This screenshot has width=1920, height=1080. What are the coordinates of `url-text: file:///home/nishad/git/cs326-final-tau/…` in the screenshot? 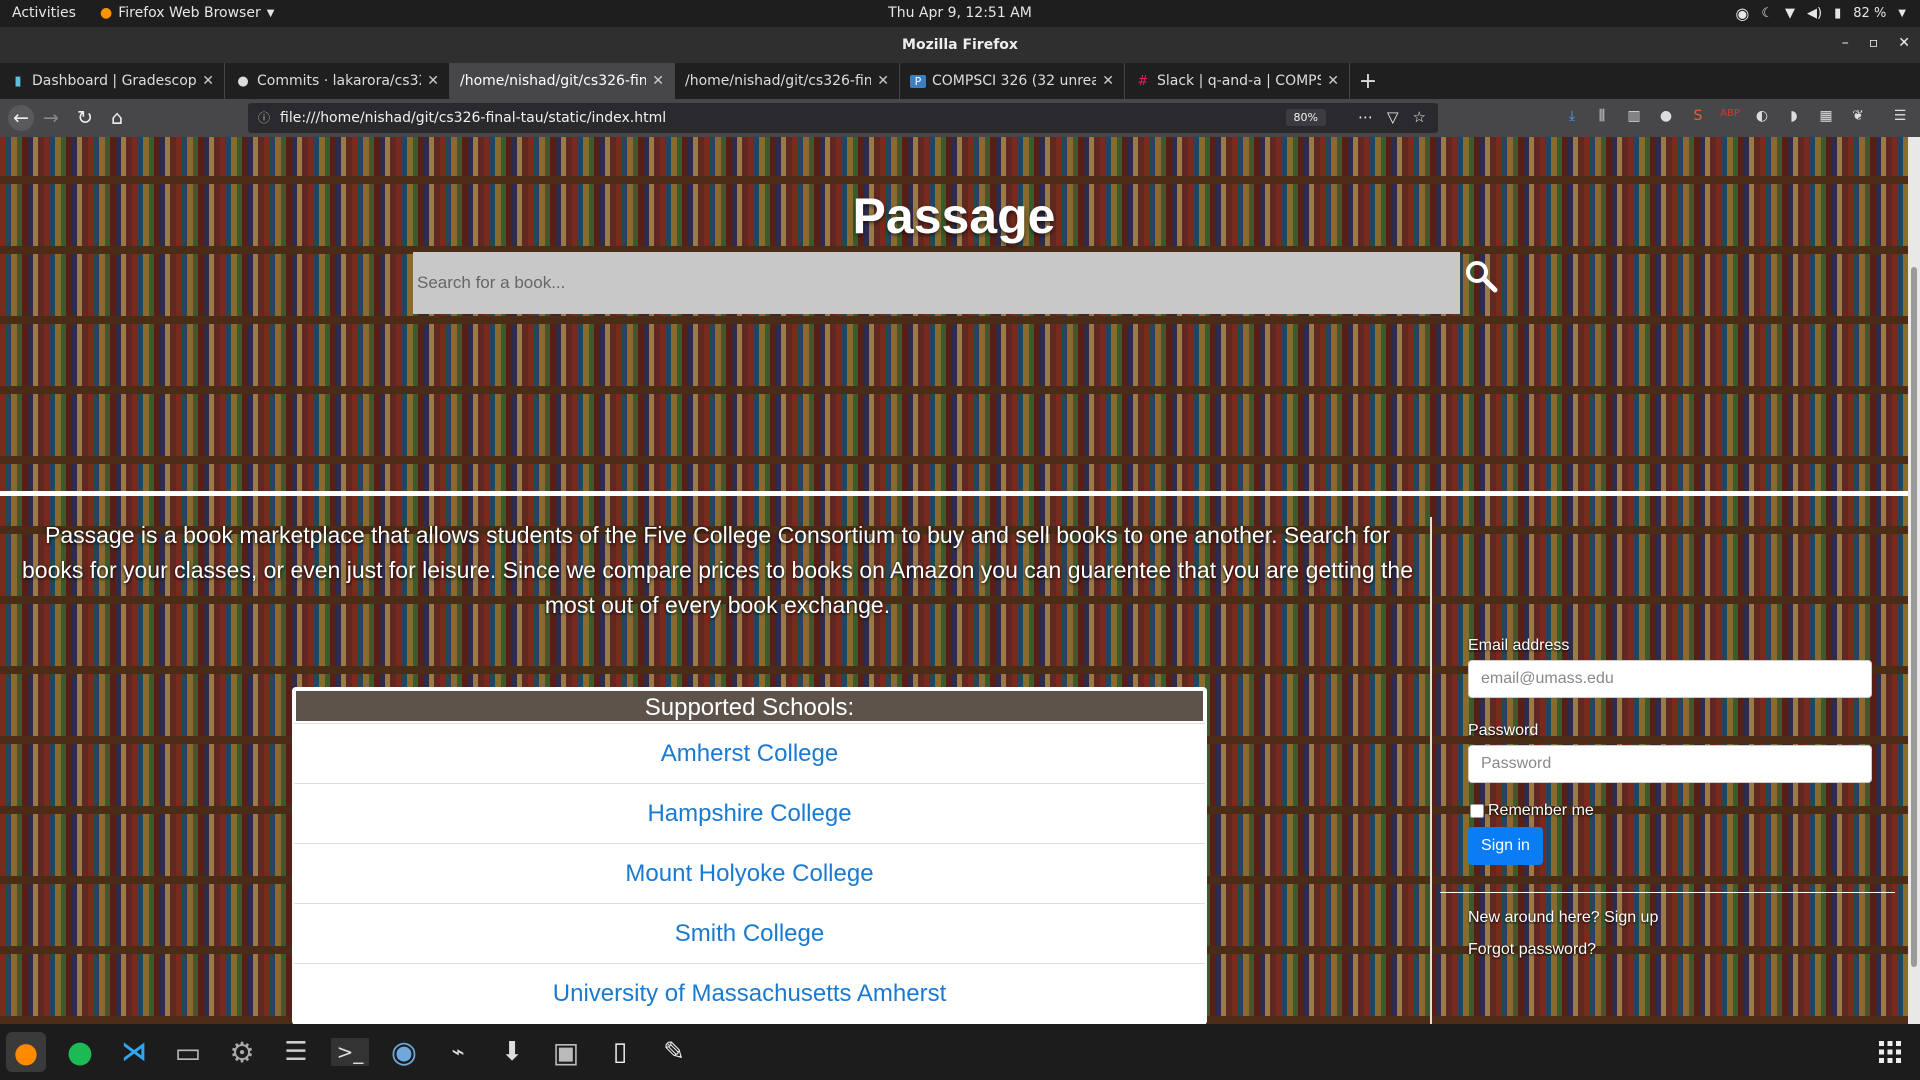 It's located at (473, 118).